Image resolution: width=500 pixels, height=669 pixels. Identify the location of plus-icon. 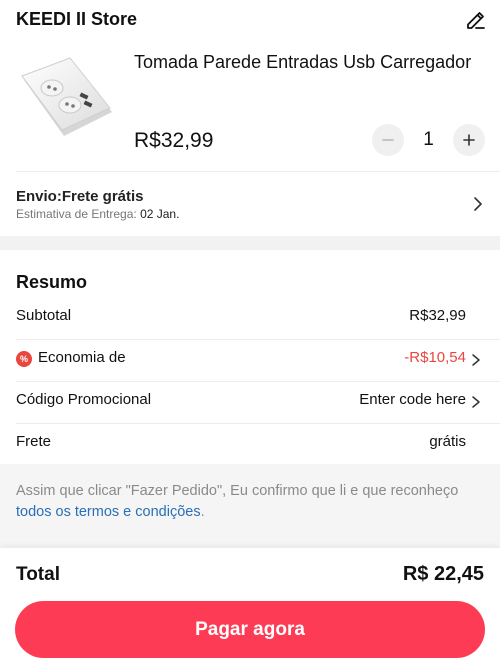
(469, 140).